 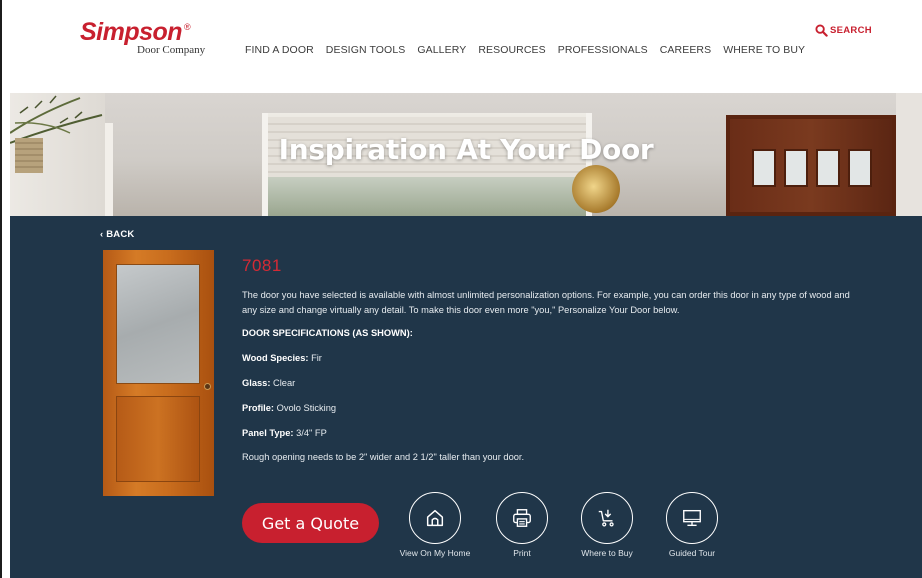 I want to click on nav-gallery: GALLERY, so click(x=441, y=50).